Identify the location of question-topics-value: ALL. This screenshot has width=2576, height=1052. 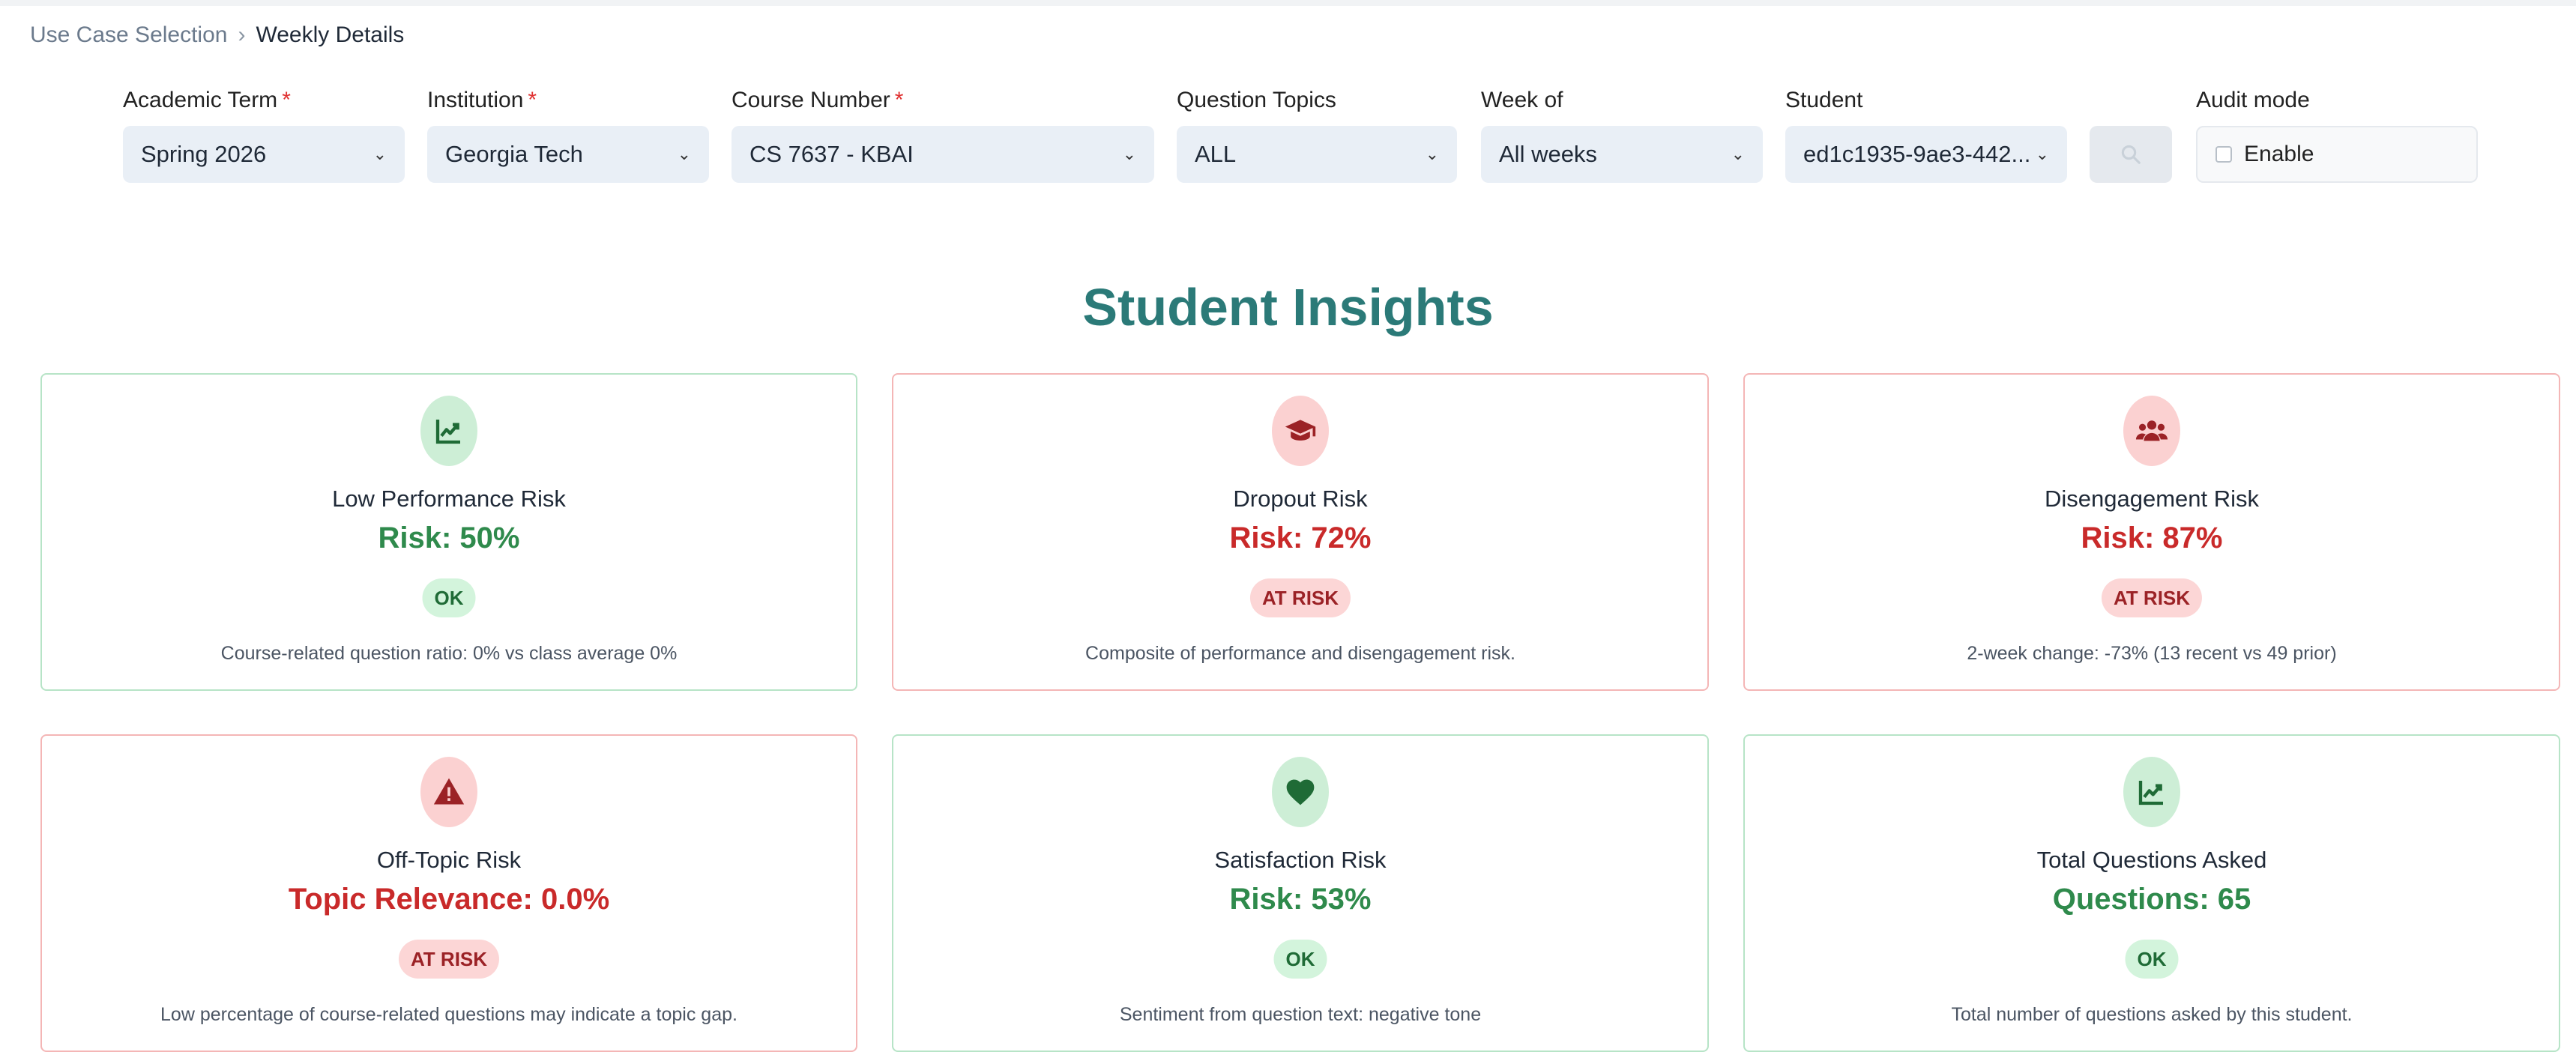
(1216, 154).